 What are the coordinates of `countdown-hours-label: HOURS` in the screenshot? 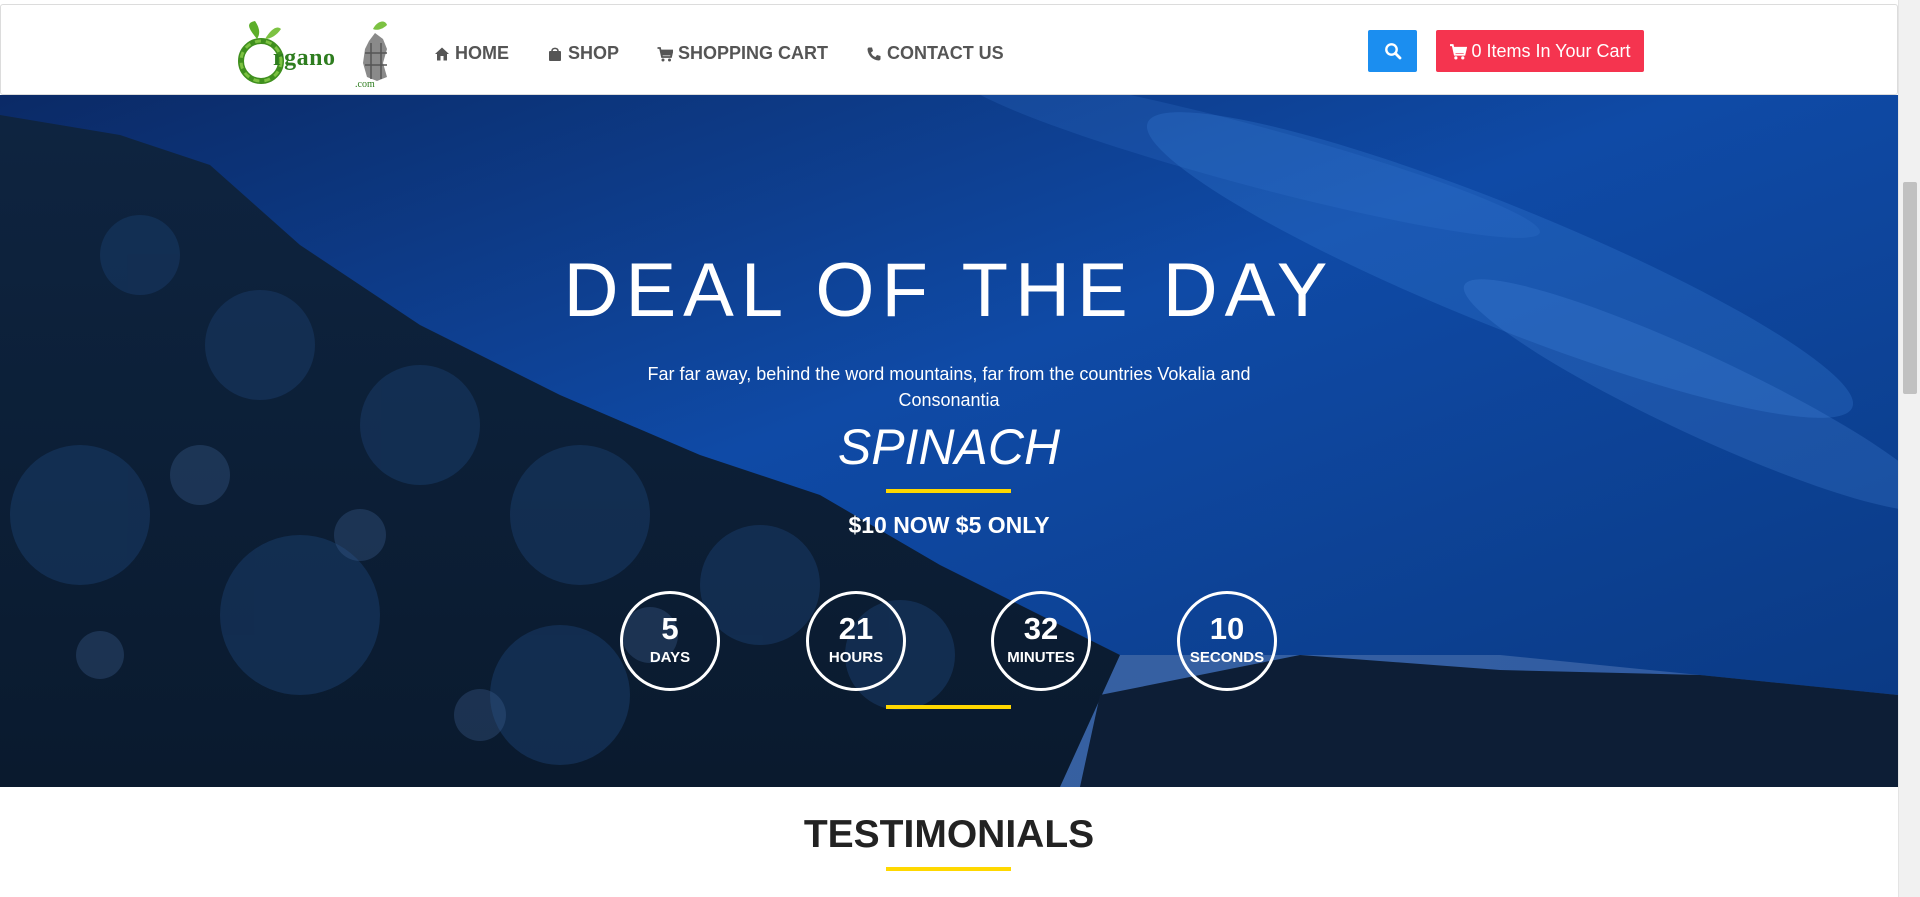 It's located at (856, 657).